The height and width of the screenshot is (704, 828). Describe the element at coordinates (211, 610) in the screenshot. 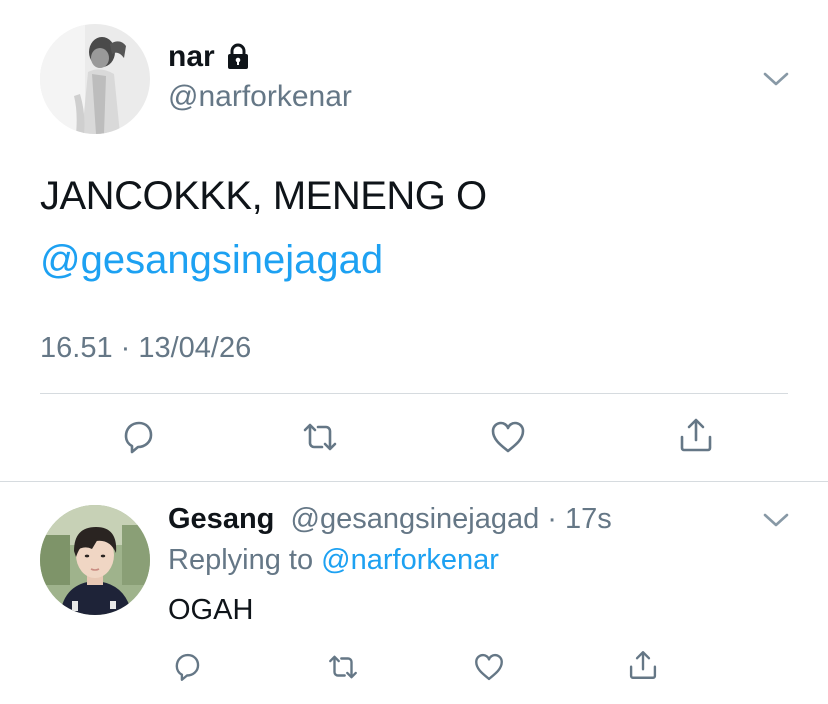

I see `tweet-text: OGAH` at that location.